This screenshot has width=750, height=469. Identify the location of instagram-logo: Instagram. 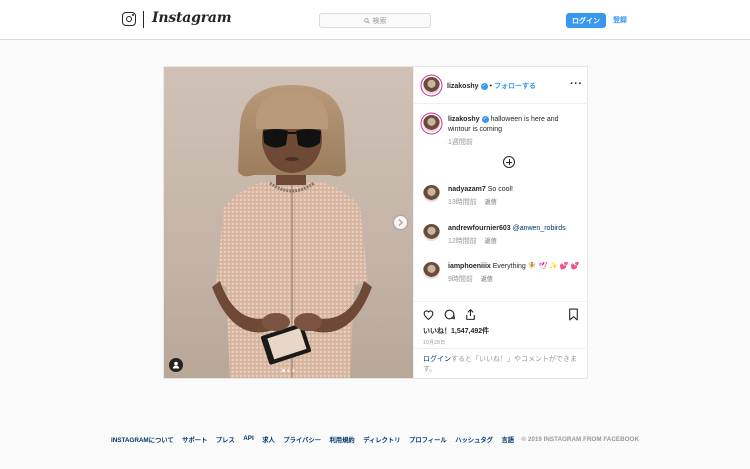
(192, 18).